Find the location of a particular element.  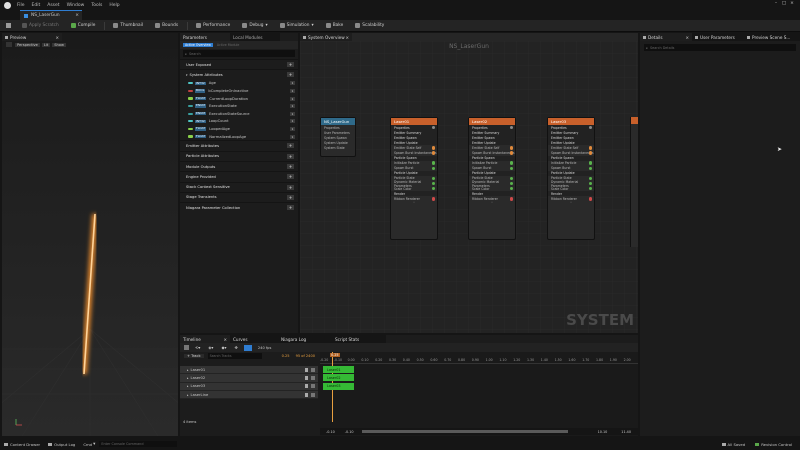

menu-tools: Tools is located at coordinates (96, 5).